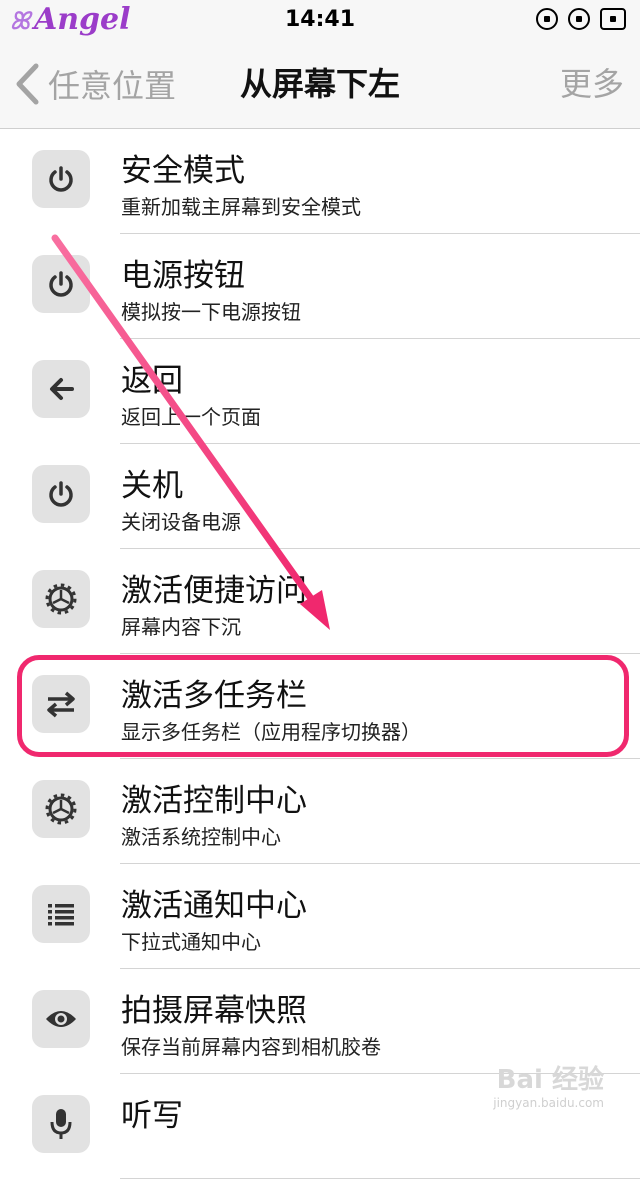  Describe the element at coordinates (61, 1124) in the screenshot. I see `microphone-icon` at that location.